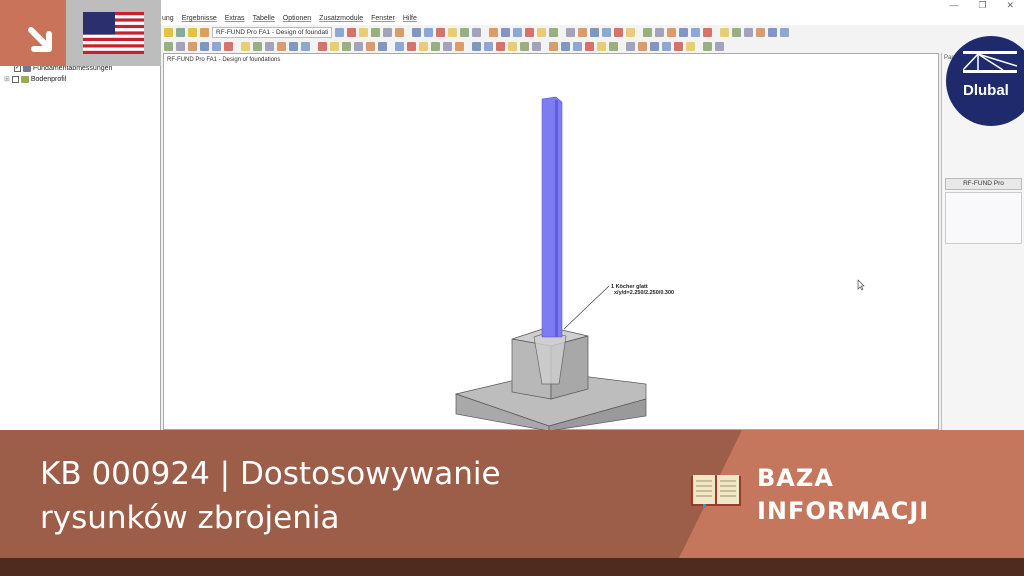 The height and width of the screenshot is (576, 1024). What do you see at coordinates (35, 79) in the screenshot?
I see `tree-item-bodenprofil: ⊞ Bodenprofil` at bounding box center [35, 79].